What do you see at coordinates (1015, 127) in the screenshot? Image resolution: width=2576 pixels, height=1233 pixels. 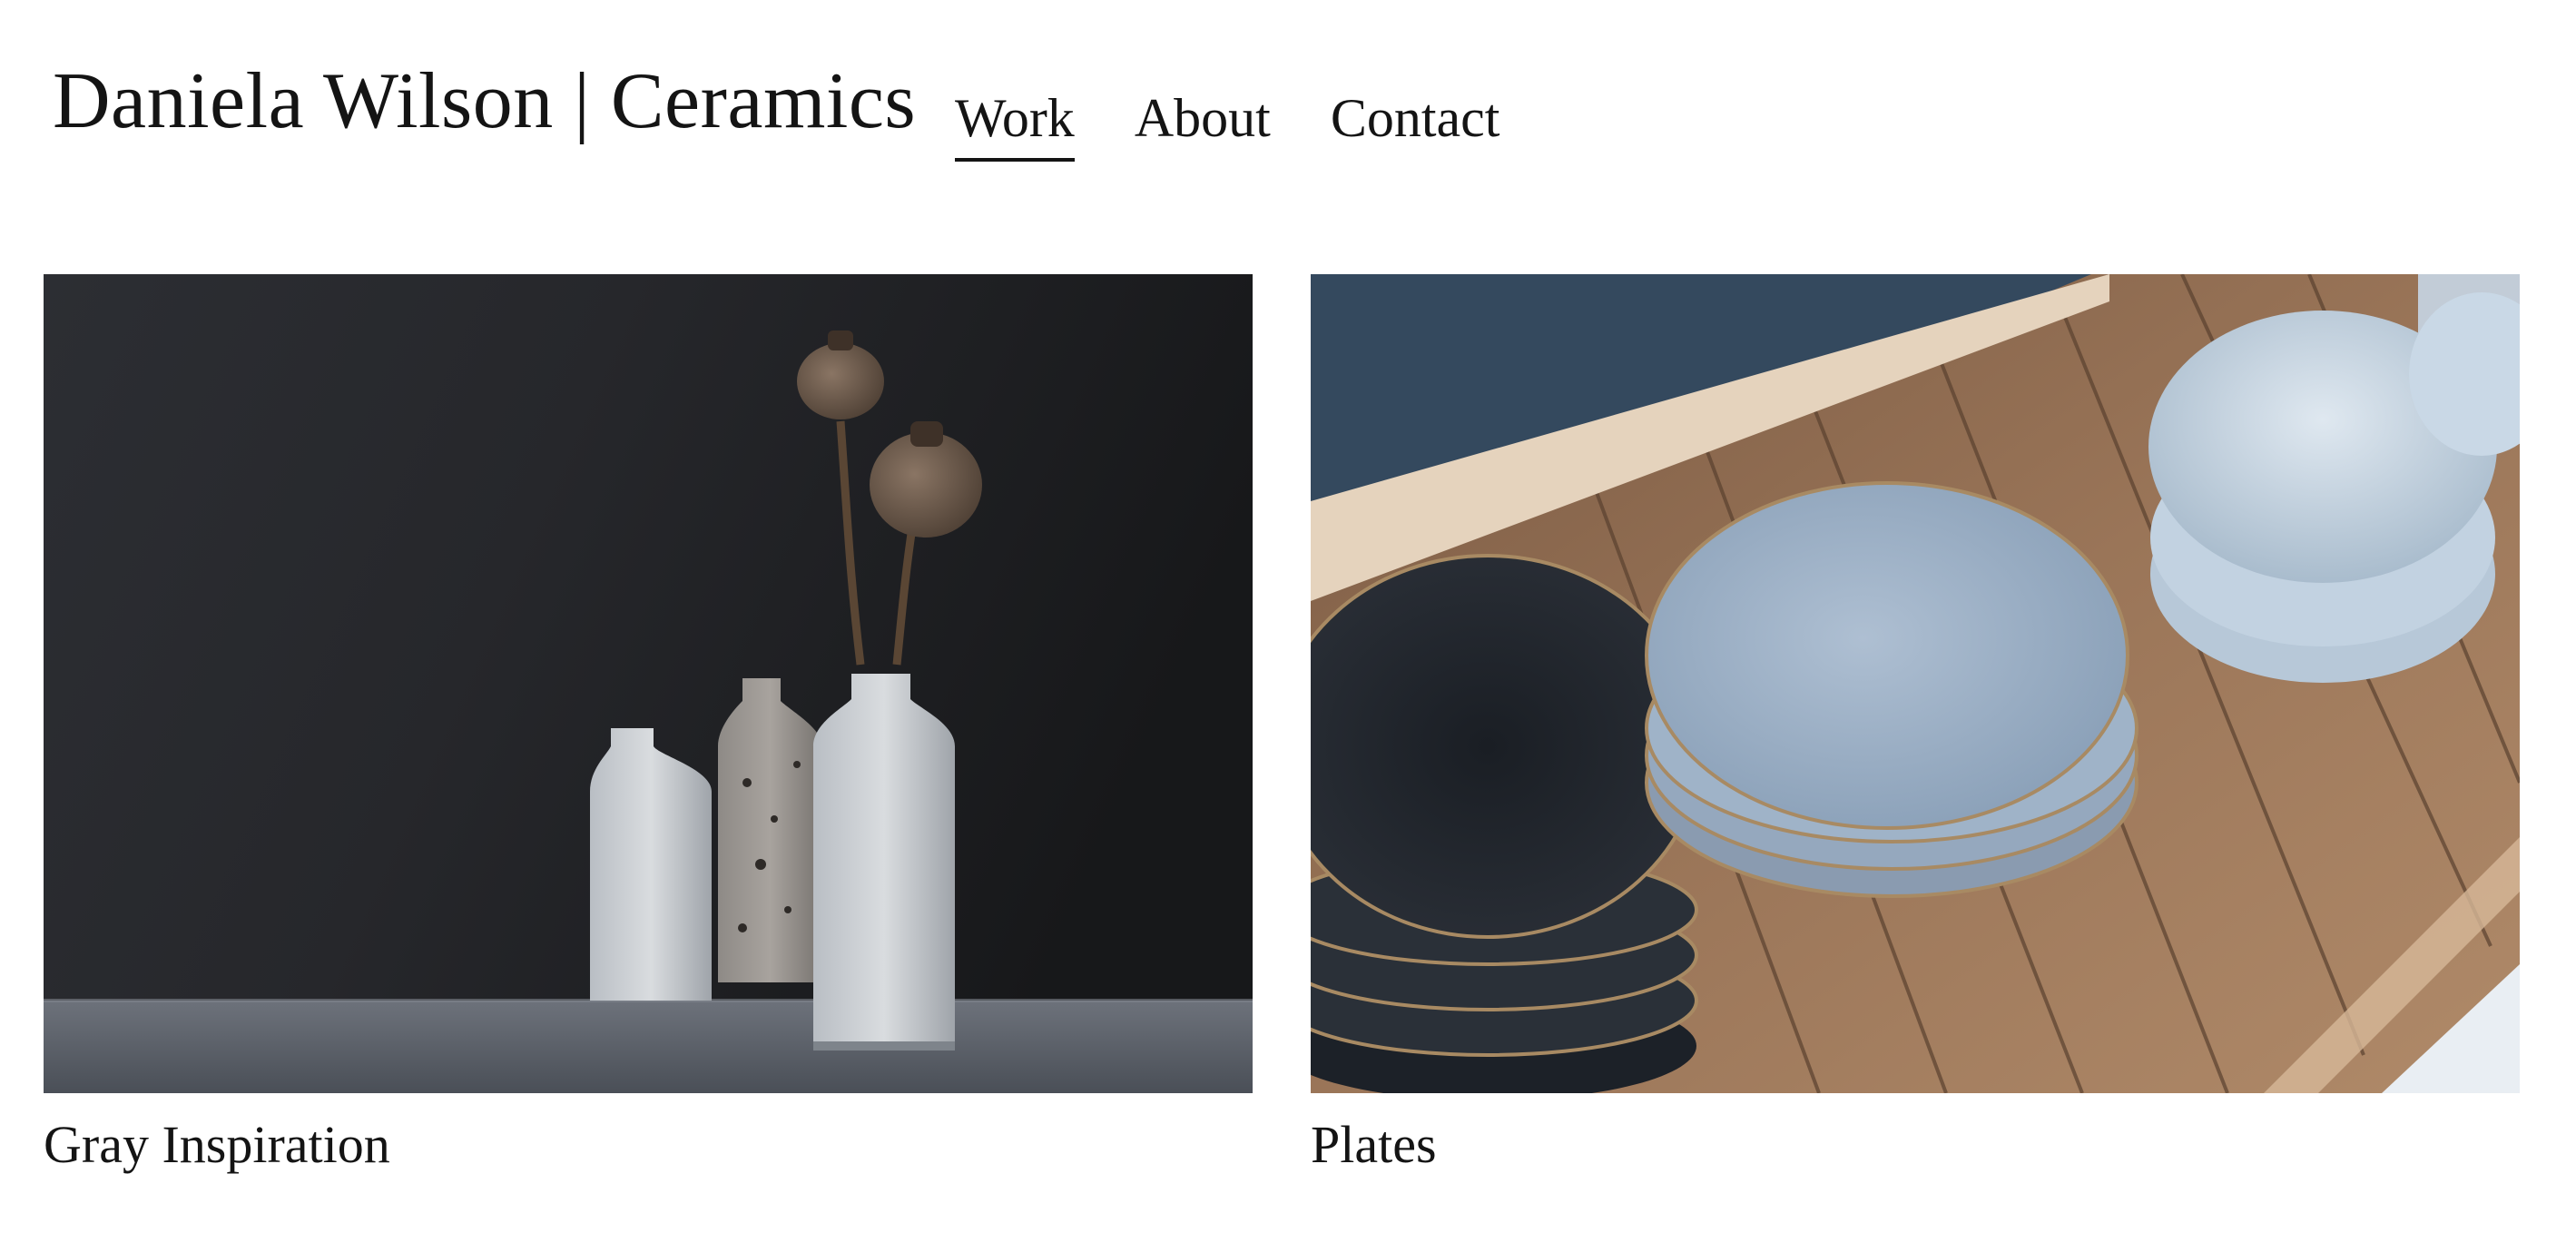 I see `nav-work-link: Work` at bounding box center [1015, 127].